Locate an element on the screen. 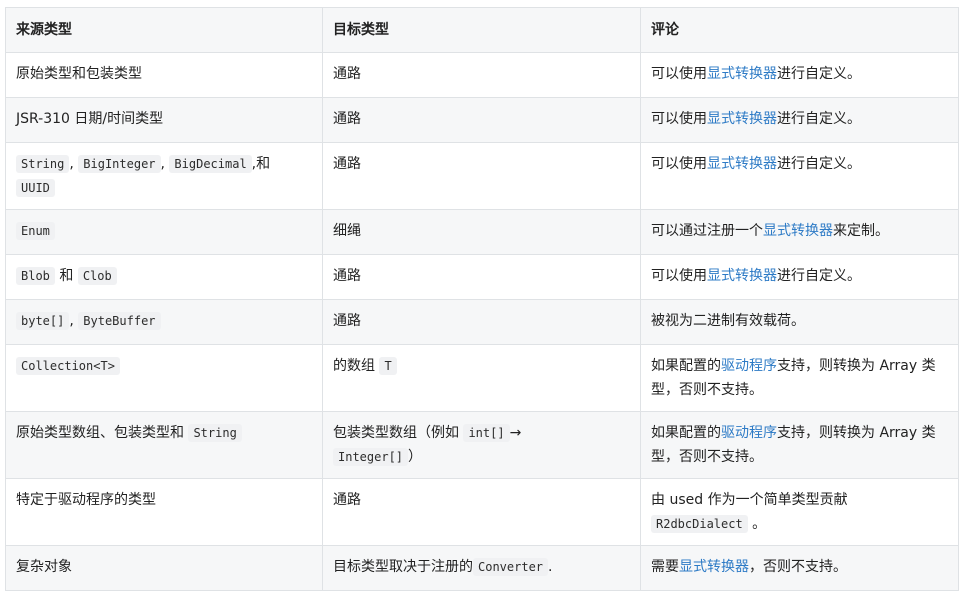 The image size is (964, 606). comment-text: 来定制。 is located at coordinates (861, 231).